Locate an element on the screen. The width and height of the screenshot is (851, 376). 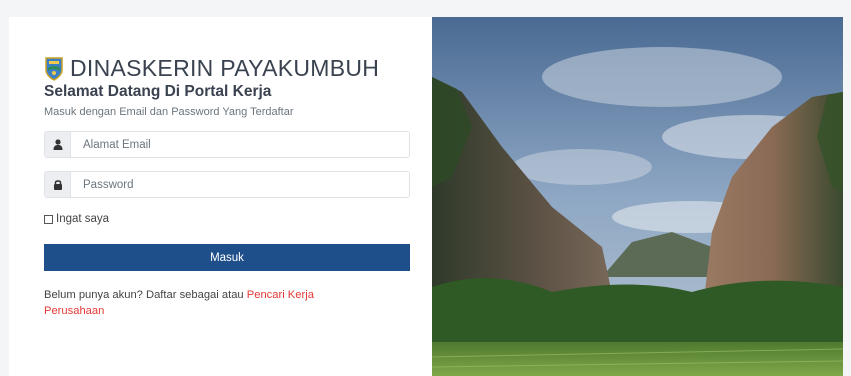
register-company-link: Perusahaan is located at coordinates (74, 311).